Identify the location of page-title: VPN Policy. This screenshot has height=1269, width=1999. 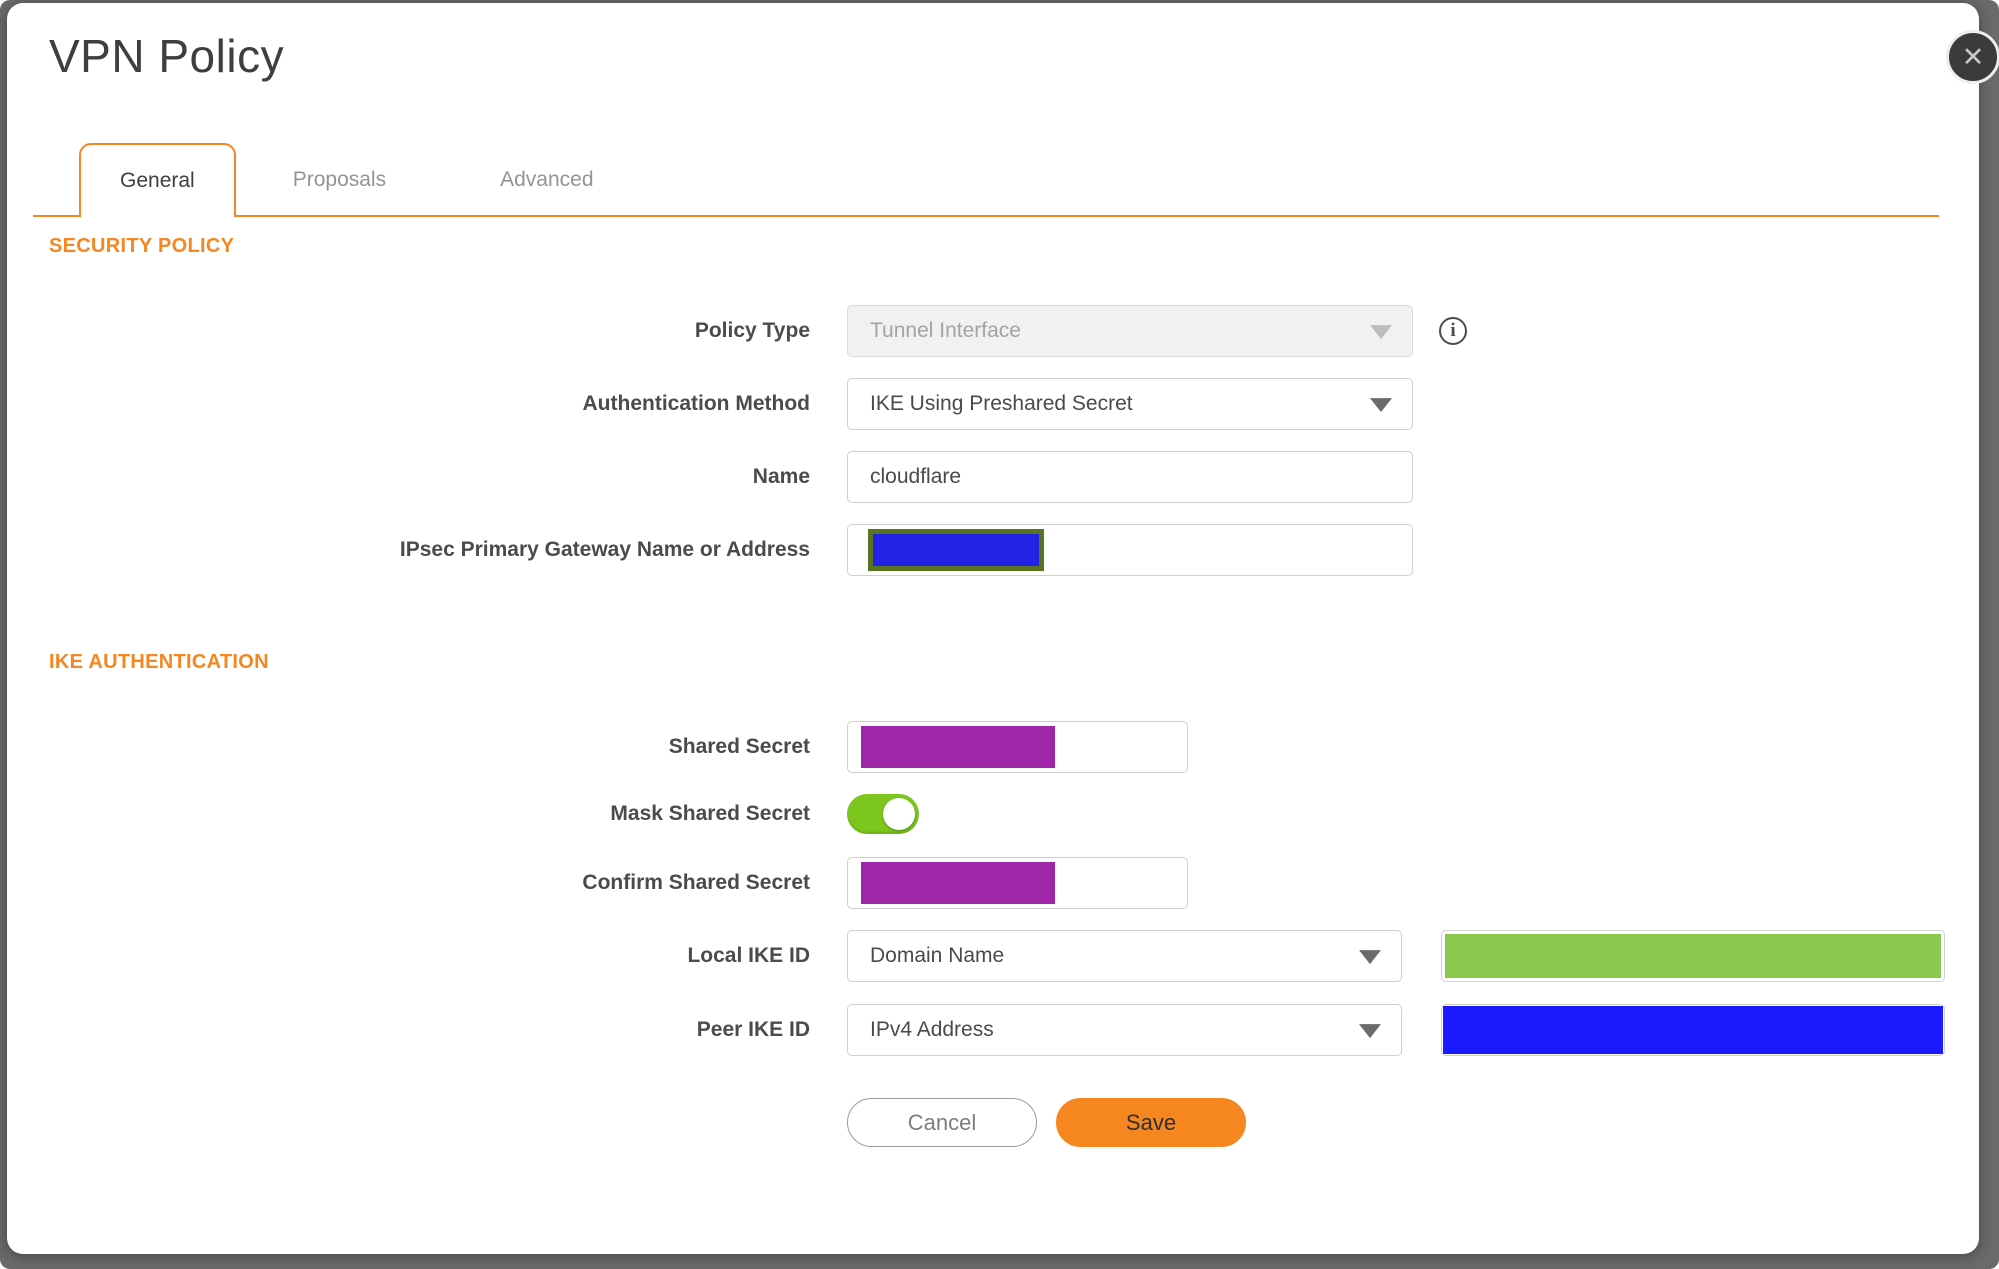
(167, 56).